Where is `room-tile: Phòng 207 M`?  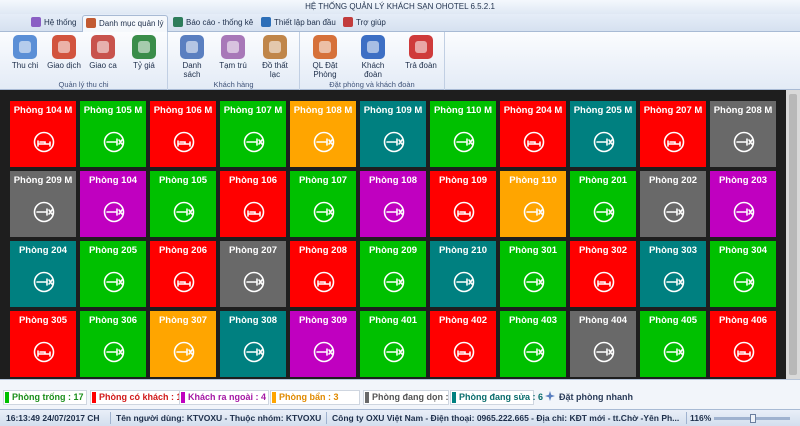 room-tile: Phòng 207 M is located at coordinates (673, 134).